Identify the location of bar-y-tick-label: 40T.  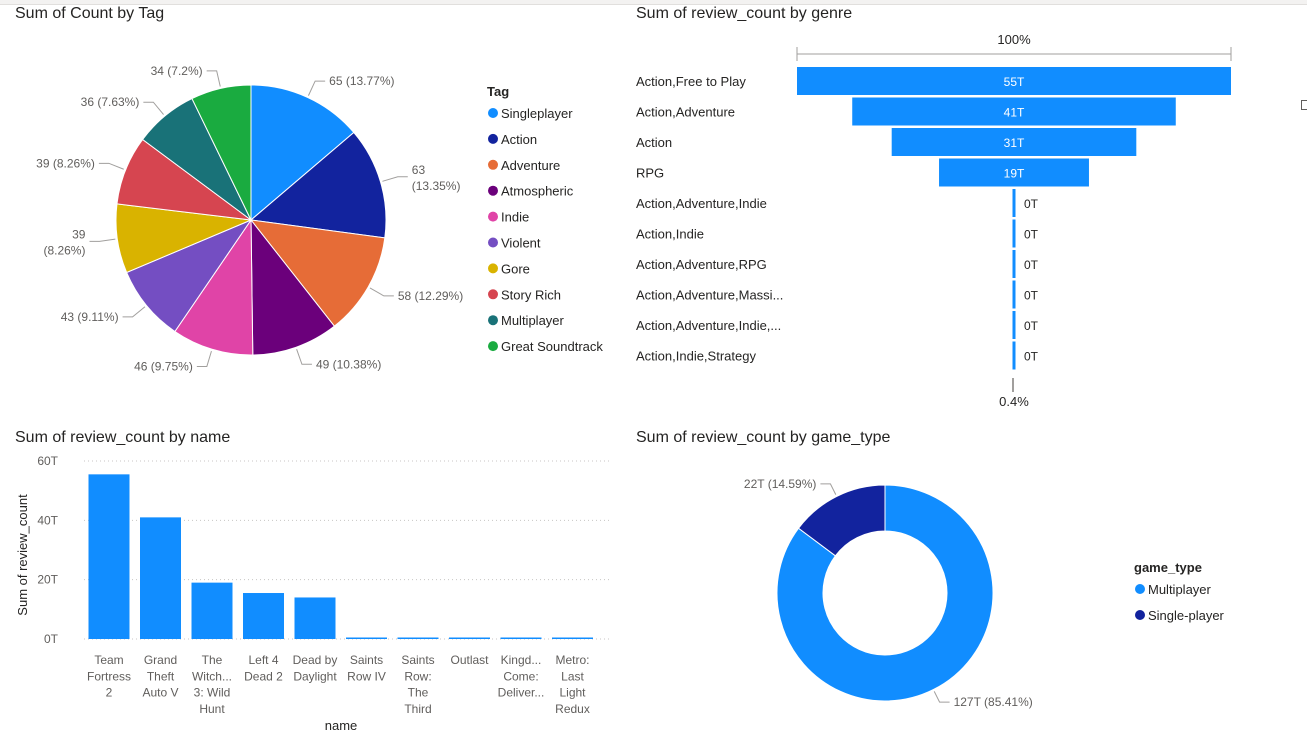
(47, 520).